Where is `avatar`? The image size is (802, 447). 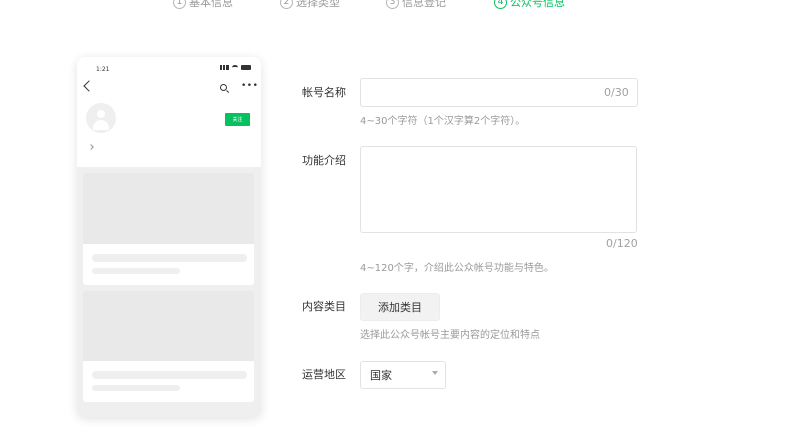
avatar is located at coordinates (101, 118).